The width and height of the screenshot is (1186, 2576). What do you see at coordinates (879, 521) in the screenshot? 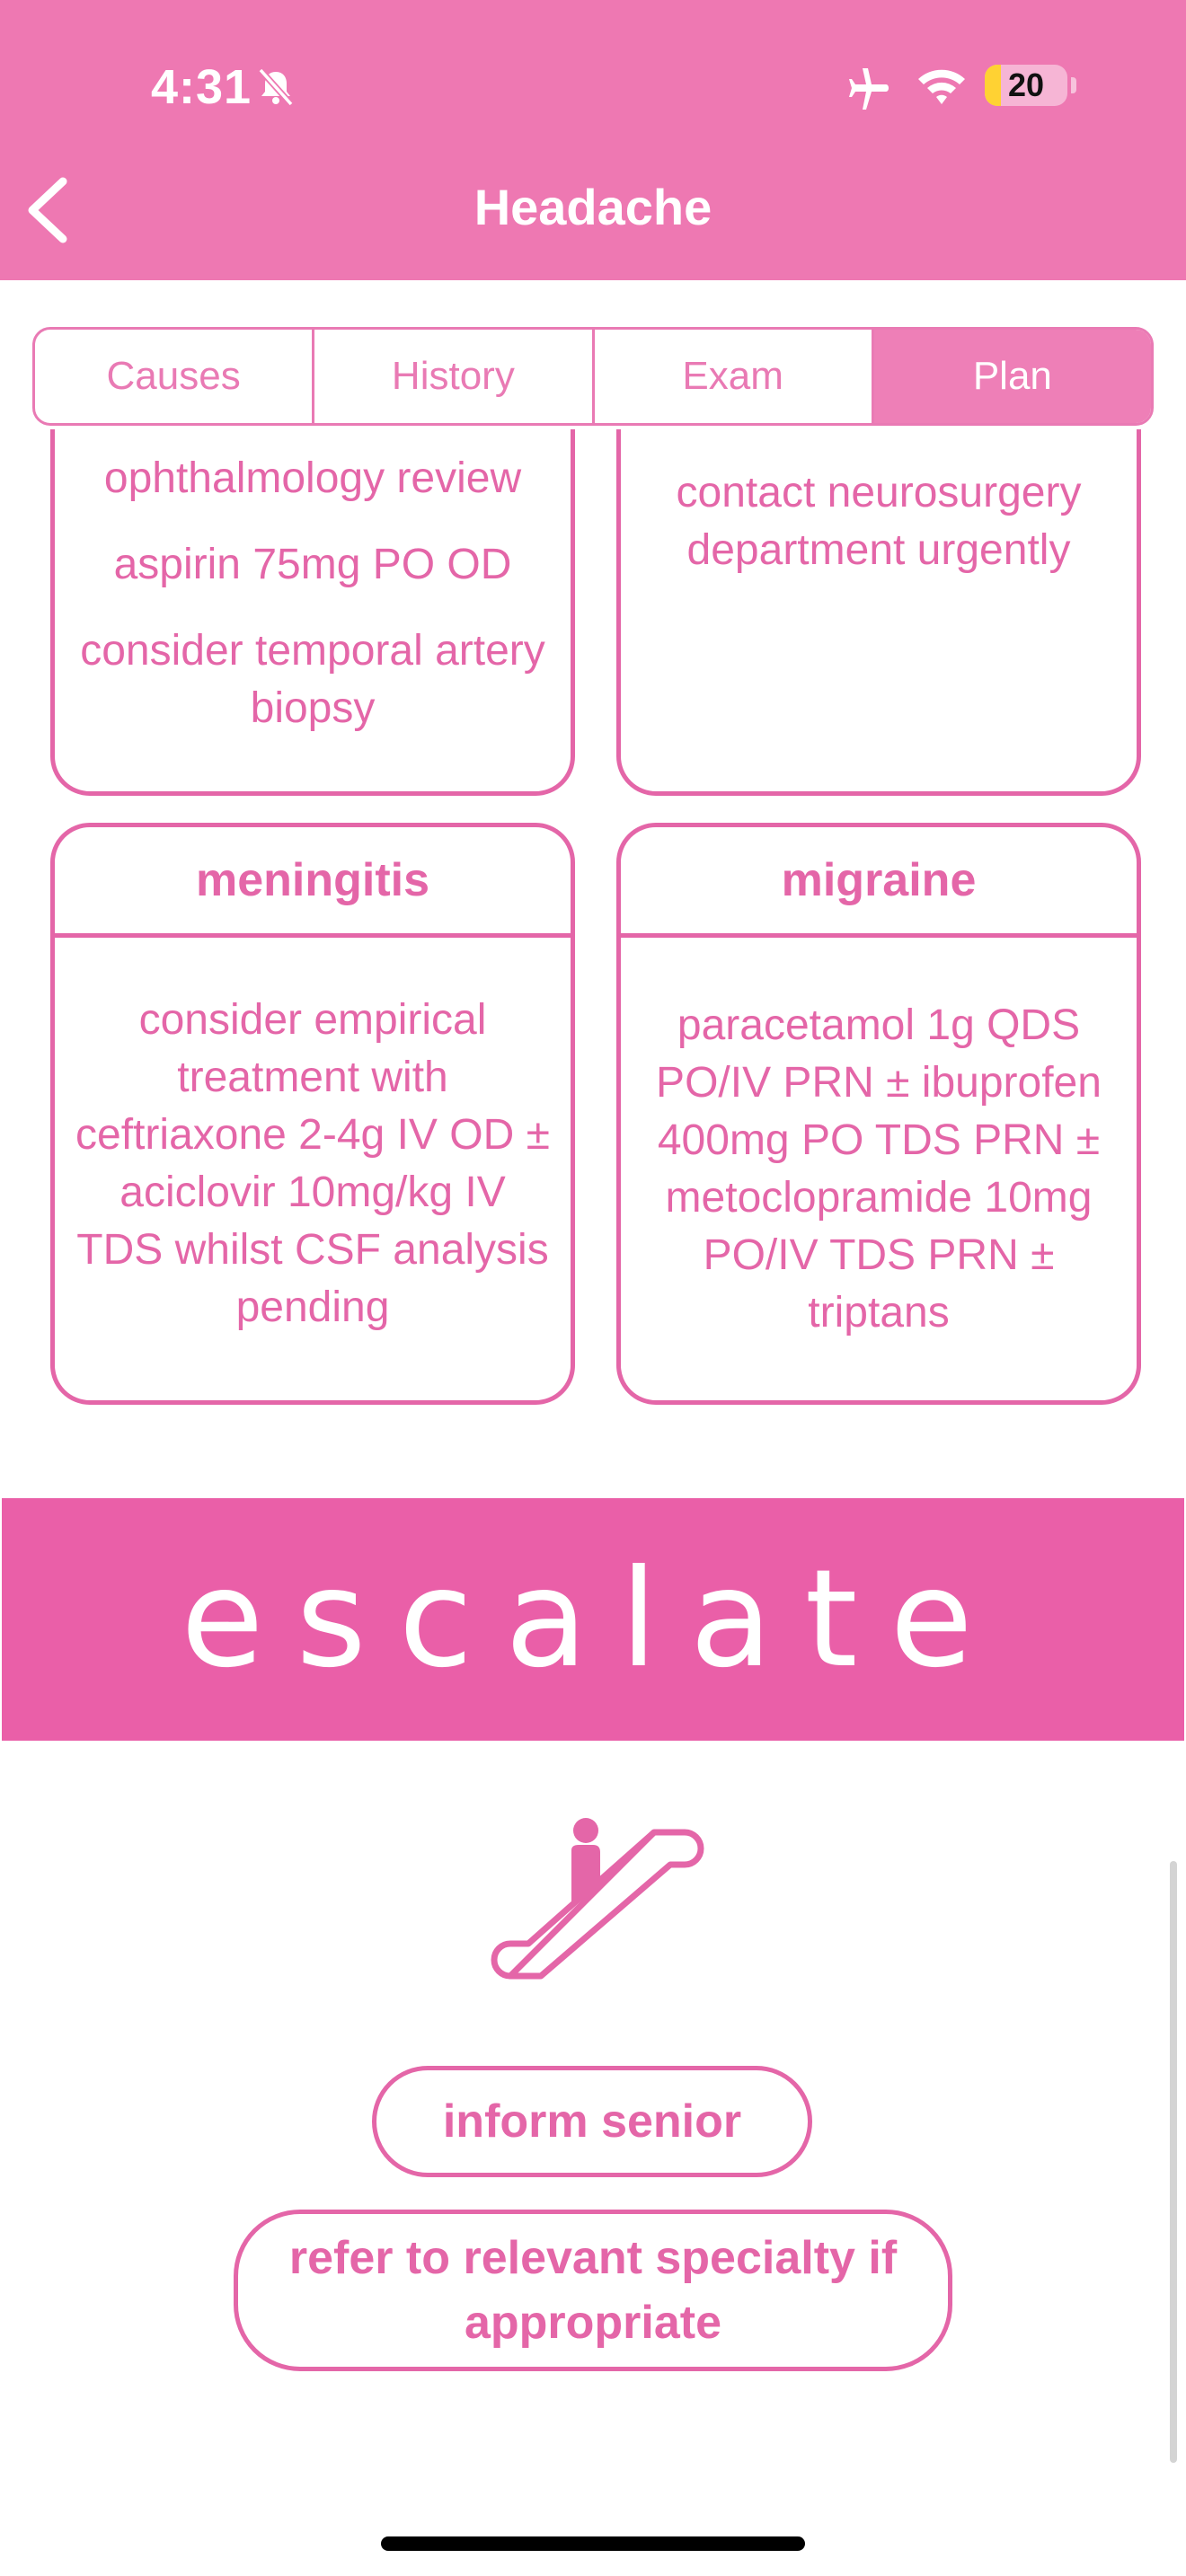
I see `plan-item: contact neurosurgery department urgently` at bounding box center [879, 521].